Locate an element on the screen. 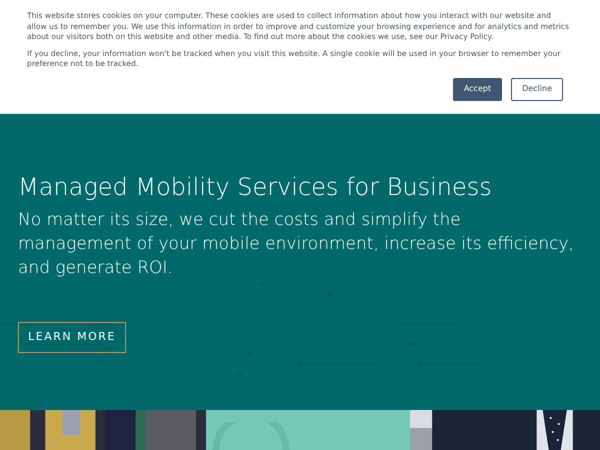 The image size is (600, 450). hero-title: Managed Mobility Services for Business is located at coordinates (255, 187).